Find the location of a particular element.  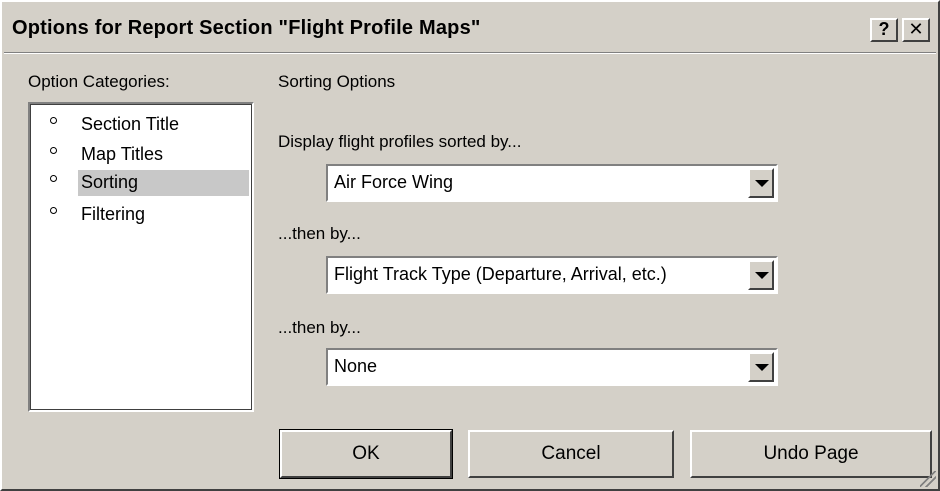

close-icon: ✕ is located at coordinates (916, 29).